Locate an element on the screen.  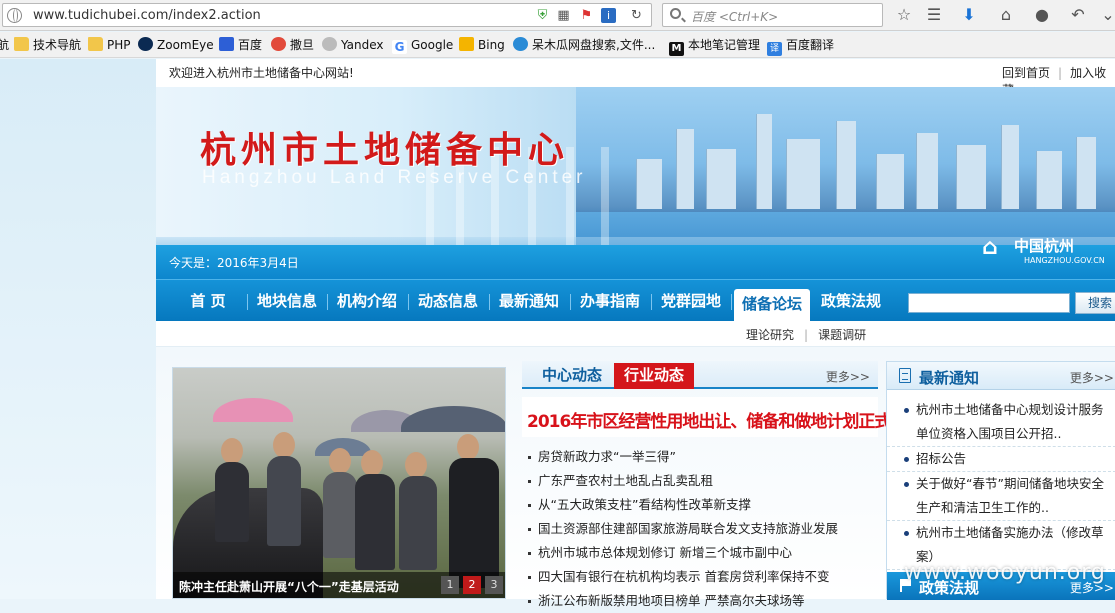
baidu-paw-icon is located at coordinates (226, 44).